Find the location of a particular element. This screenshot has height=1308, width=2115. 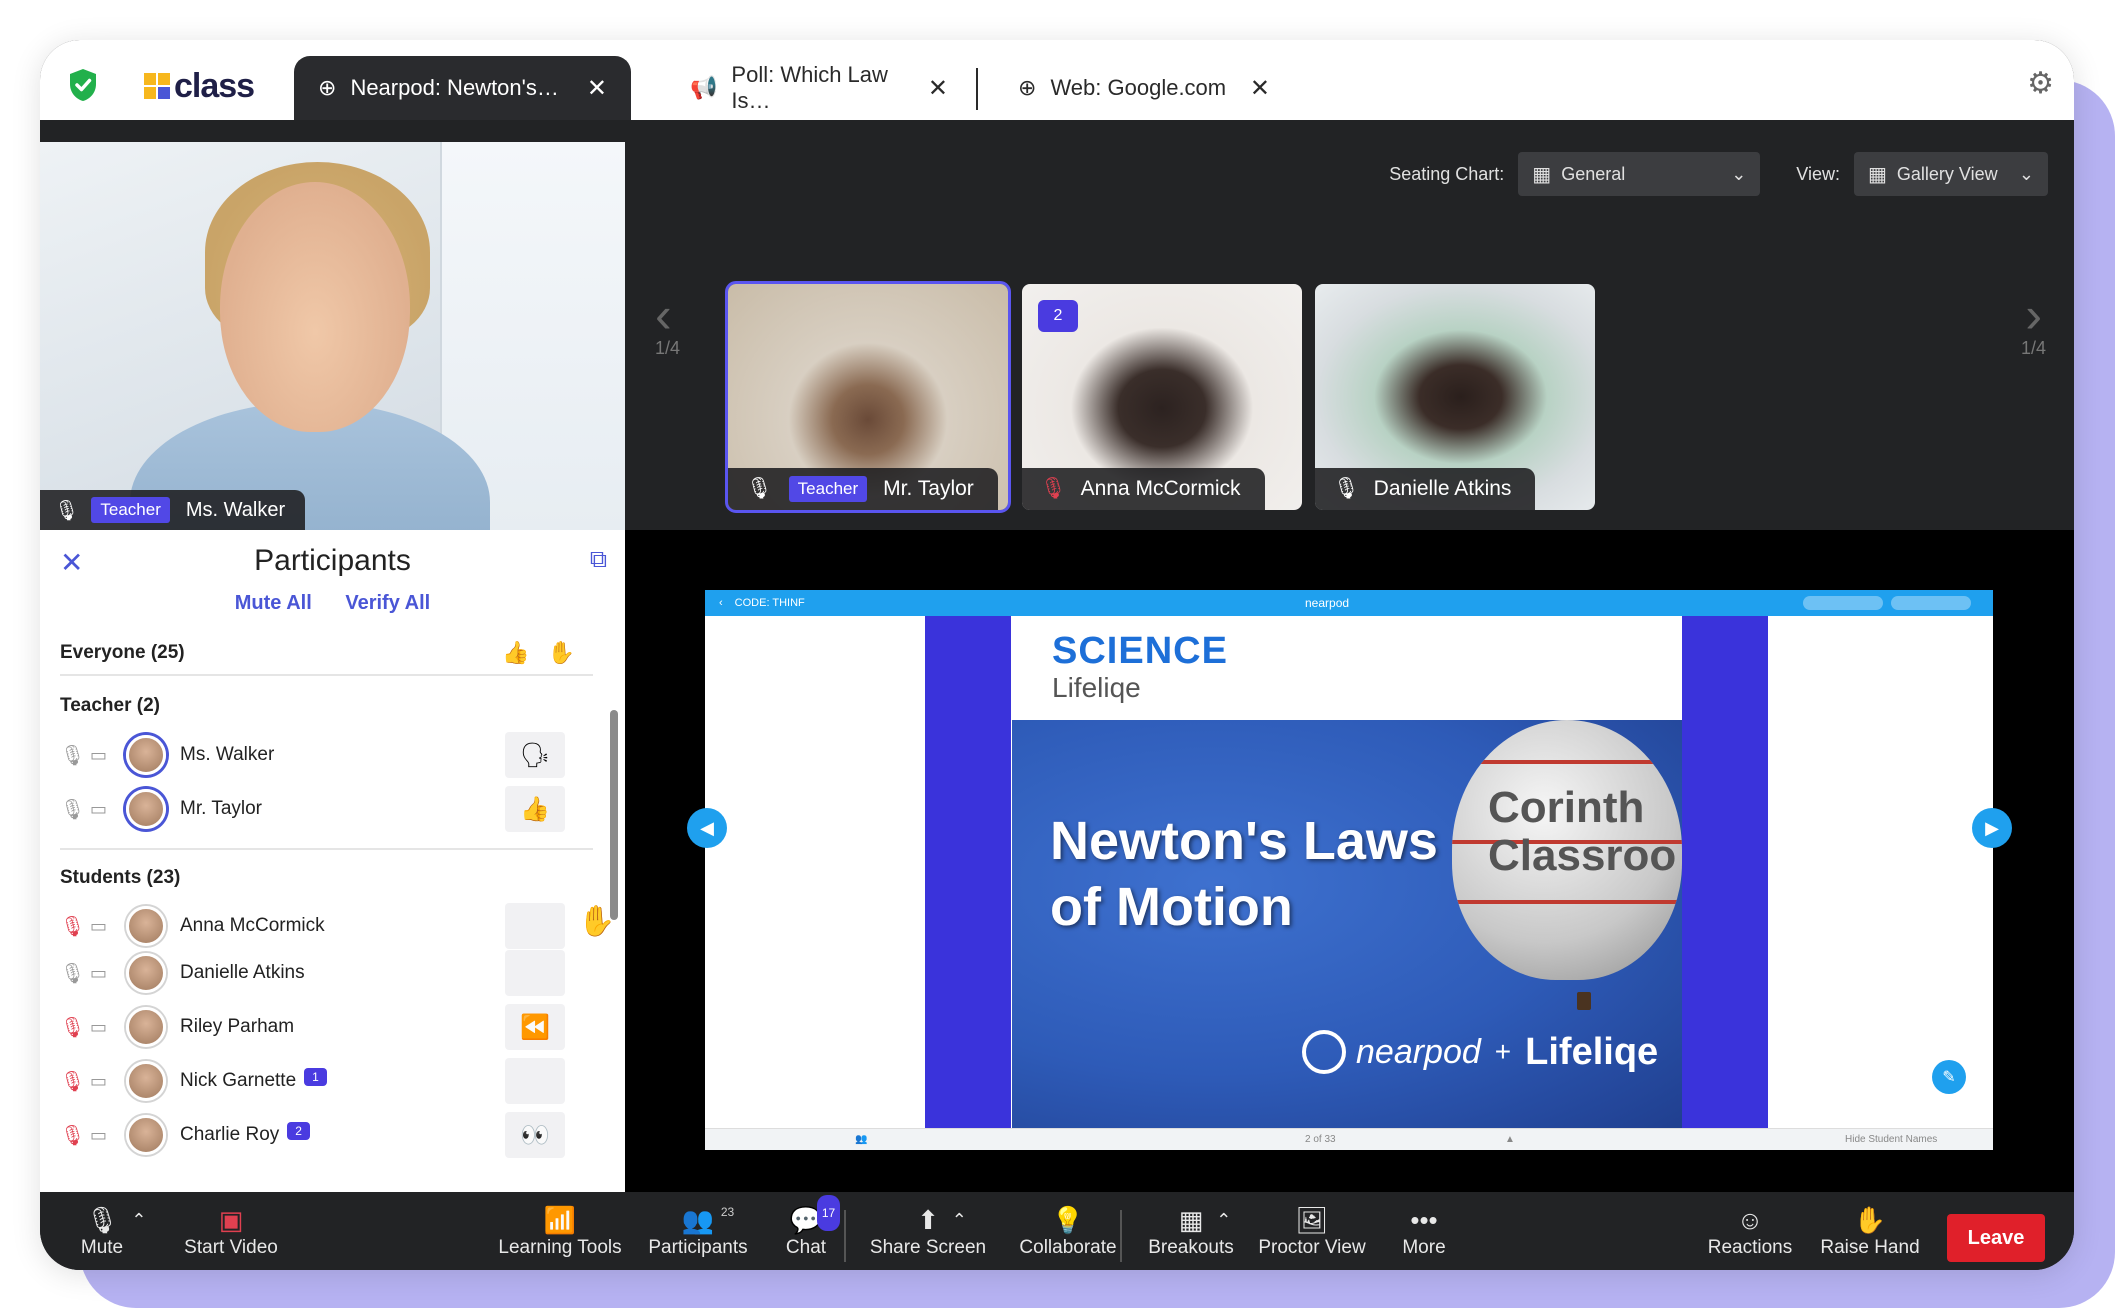

chat-button: 💬 17 Chat is located at coordinates (807, 1231).